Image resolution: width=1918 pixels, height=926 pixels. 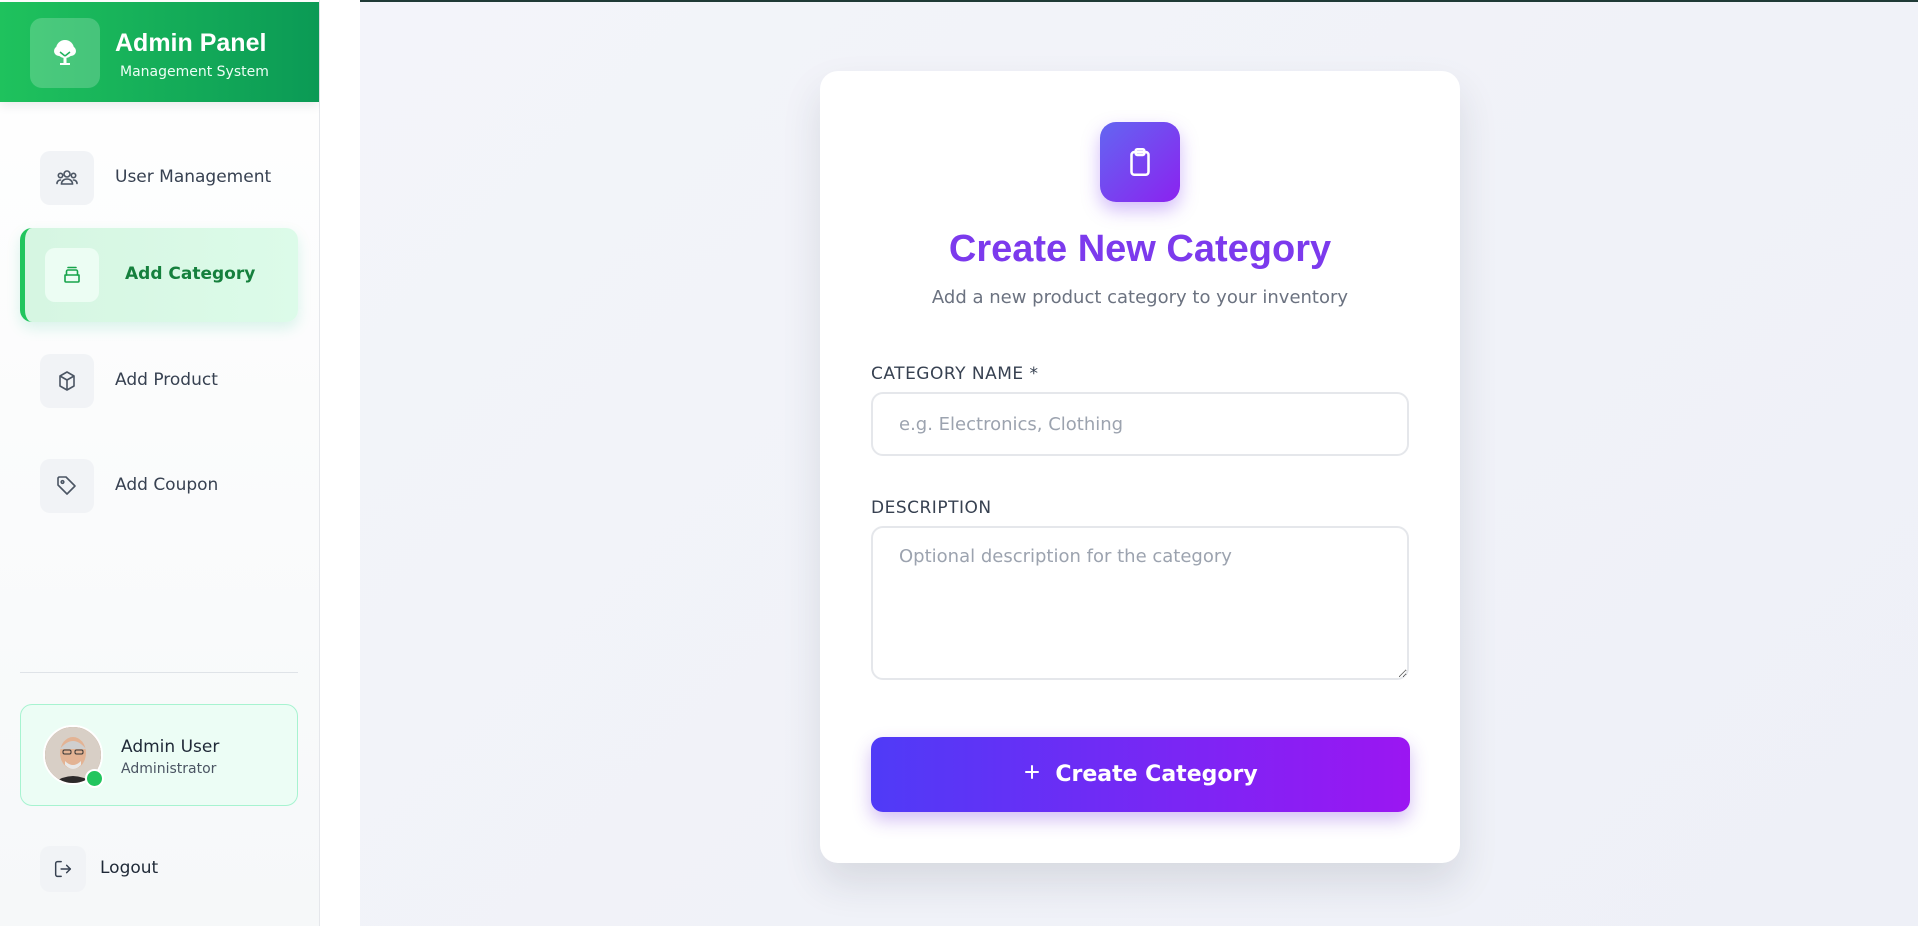 What do you see at coordinates (167, 485) in the screenshot?
I see `sidebar-item-label: Add Coupon` at bounding box center [167, 485].